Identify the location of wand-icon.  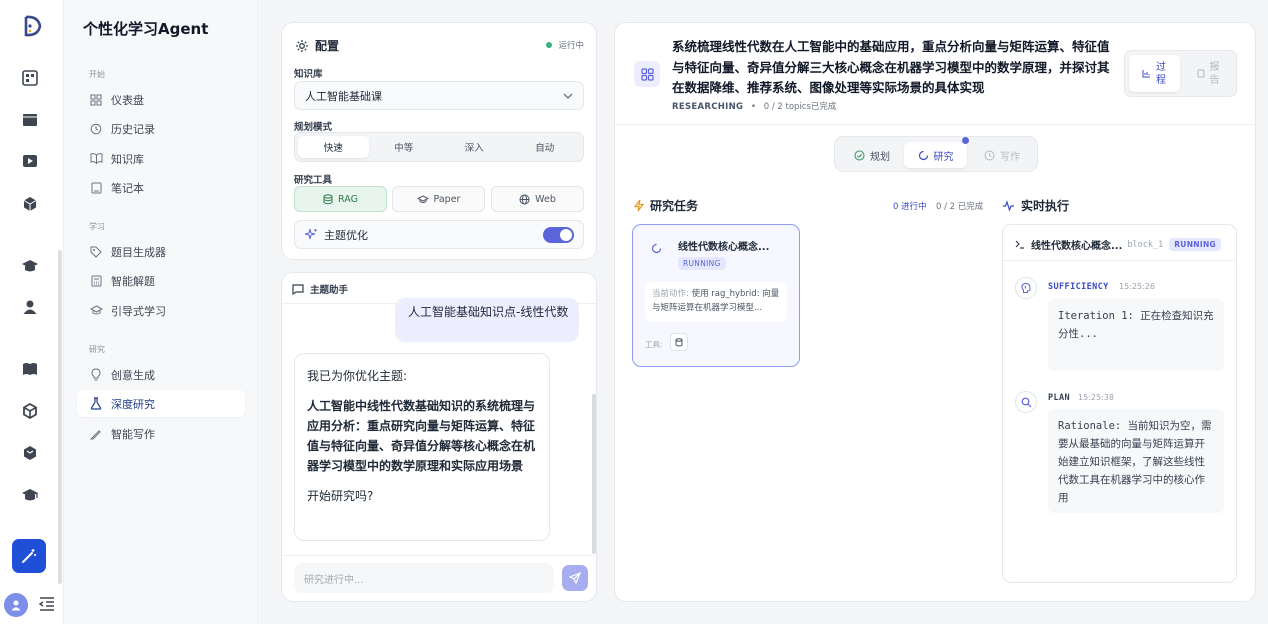
(29, 556).